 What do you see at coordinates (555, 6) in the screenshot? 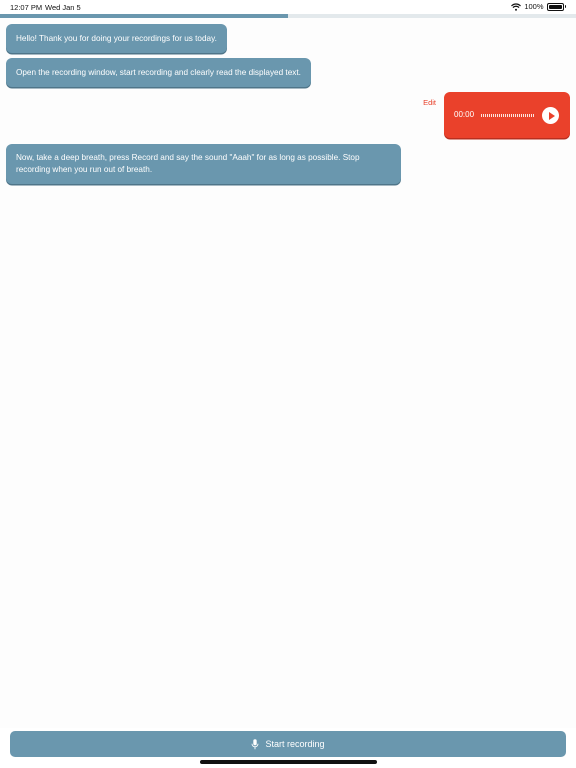
I see `battery-icon` at bounding box center [555, 6].